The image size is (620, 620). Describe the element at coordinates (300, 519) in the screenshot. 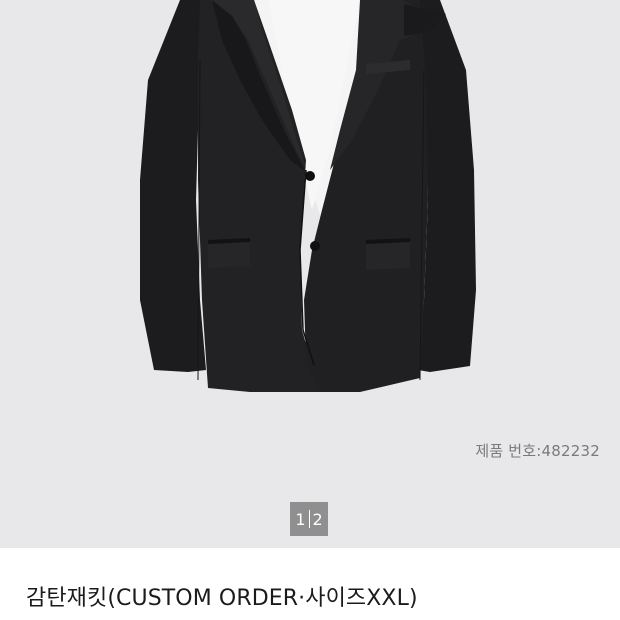

I see `pager-current: 1` at that location.